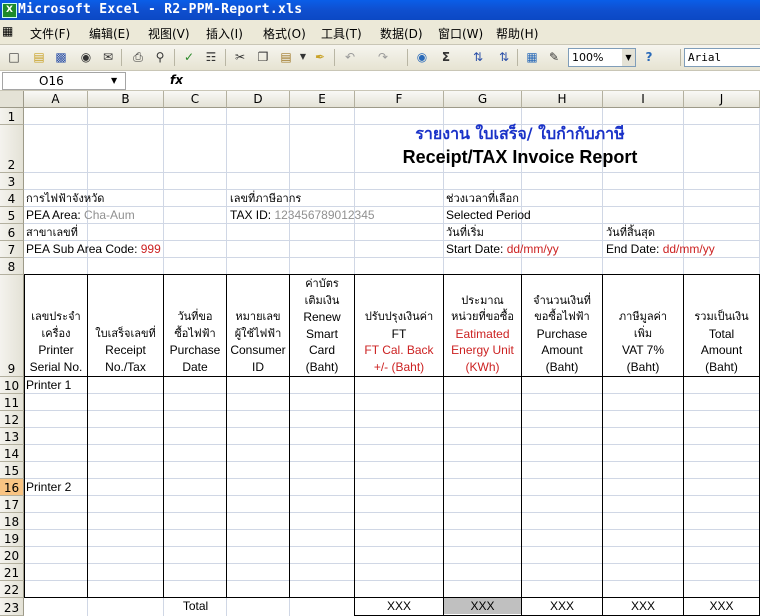  Describe the element at coordinates (224, 33) in the screenshot. I see `menu-insert: 插入(I)` at that location.